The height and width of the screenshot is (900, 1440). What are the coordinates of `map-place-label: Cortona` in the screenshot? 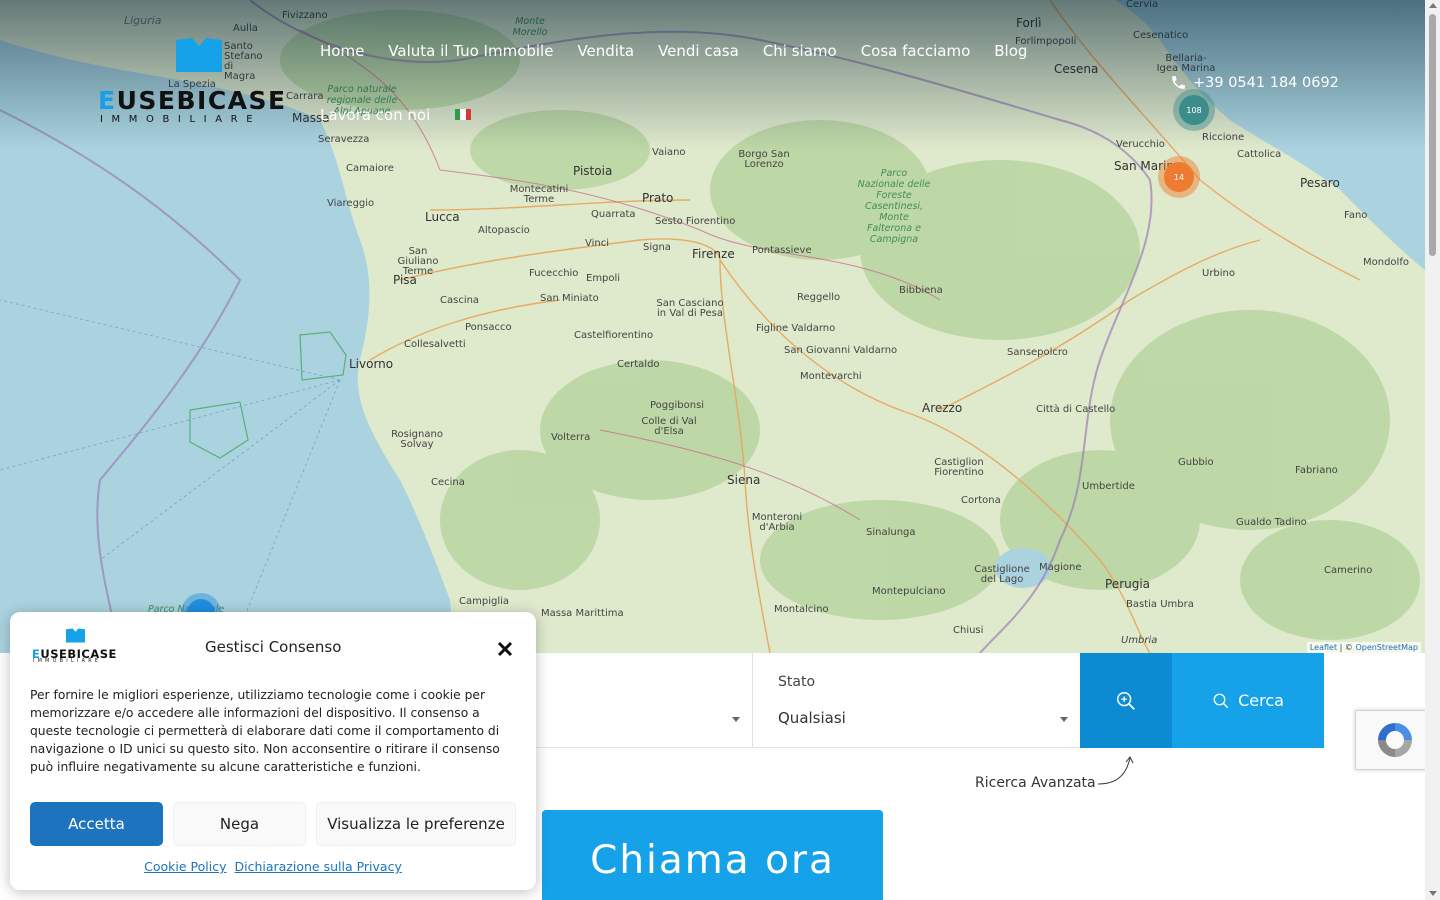 It's located at (981, 500).